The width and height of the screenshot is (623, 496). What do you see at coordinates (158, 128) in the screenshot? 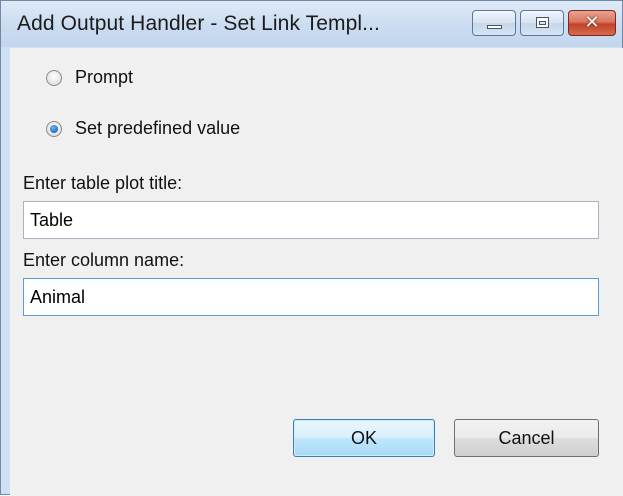
I see `predefined-value-radio-label: Set predefined value` at bounding box center [158, 128].